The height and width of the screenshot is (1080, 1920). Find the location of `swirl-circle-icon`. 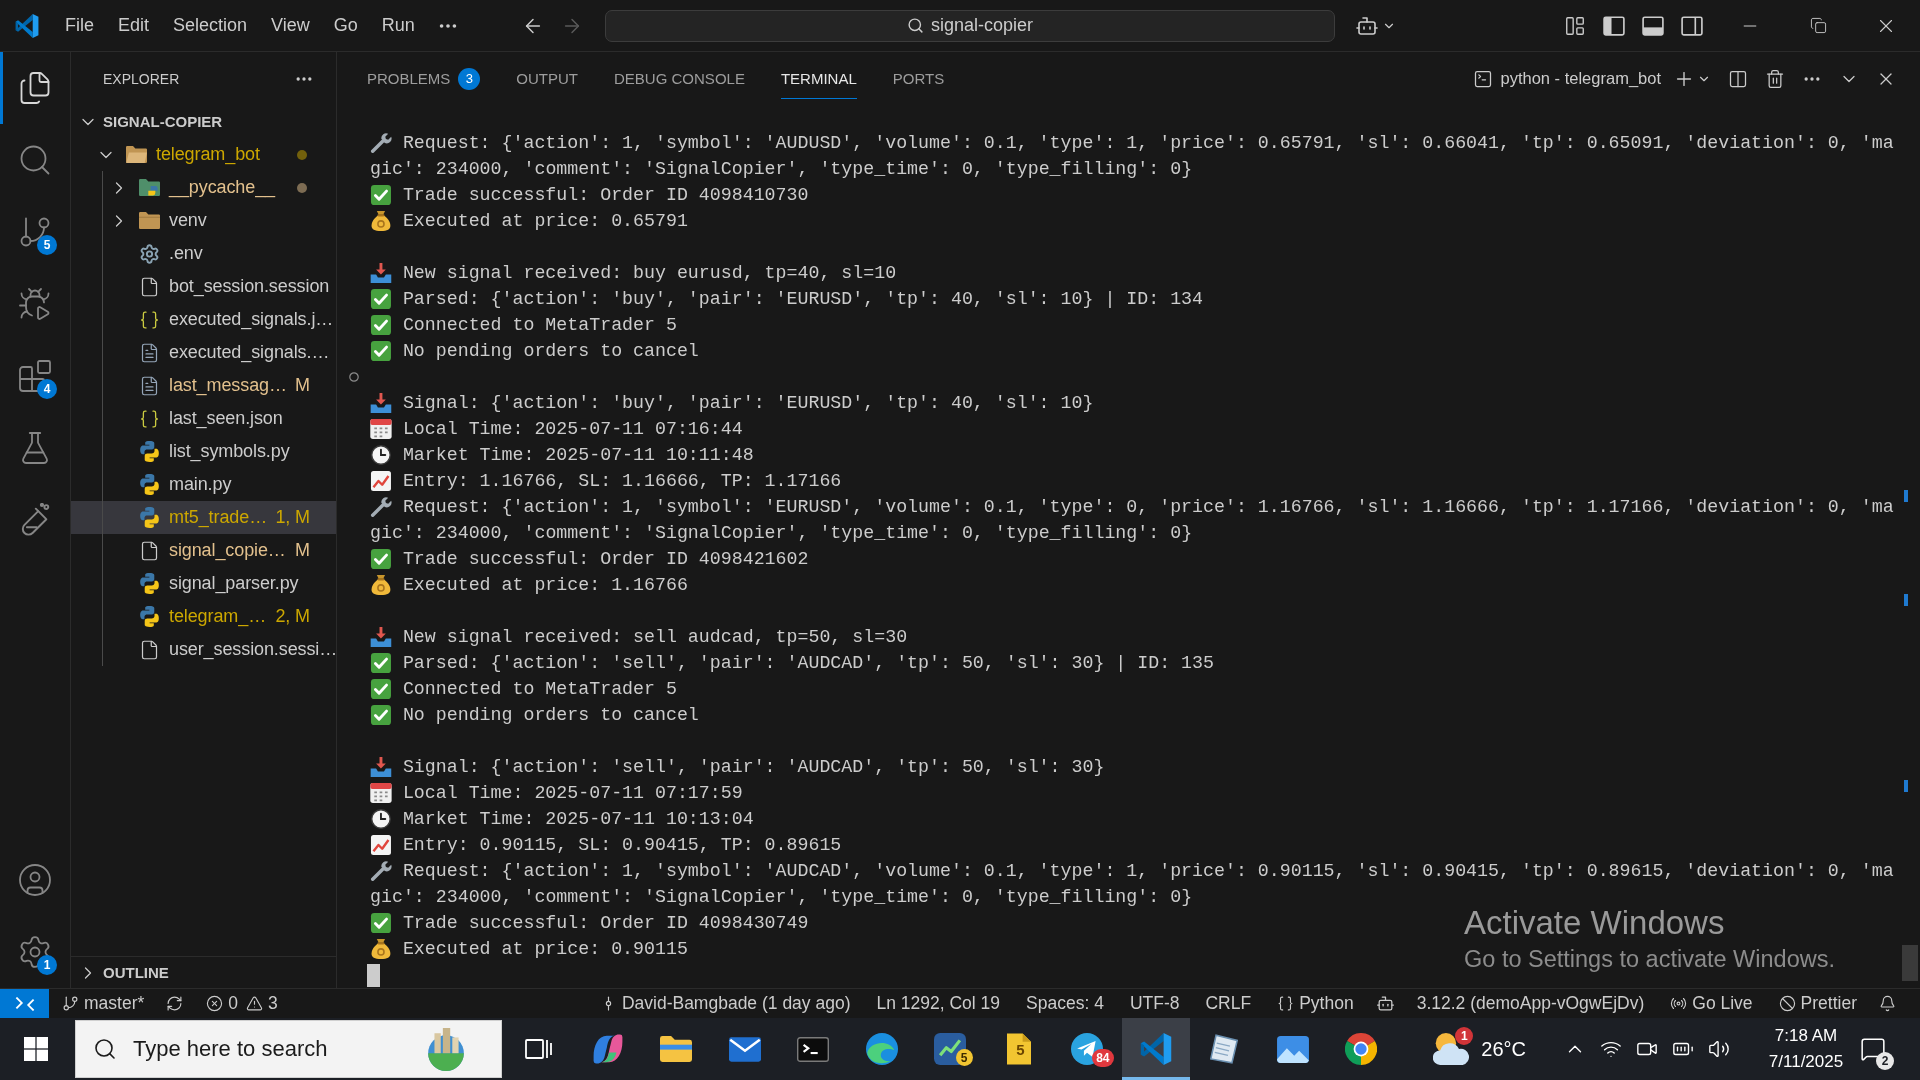

swirl-circle-icon is located at coordinates (881, 1049).